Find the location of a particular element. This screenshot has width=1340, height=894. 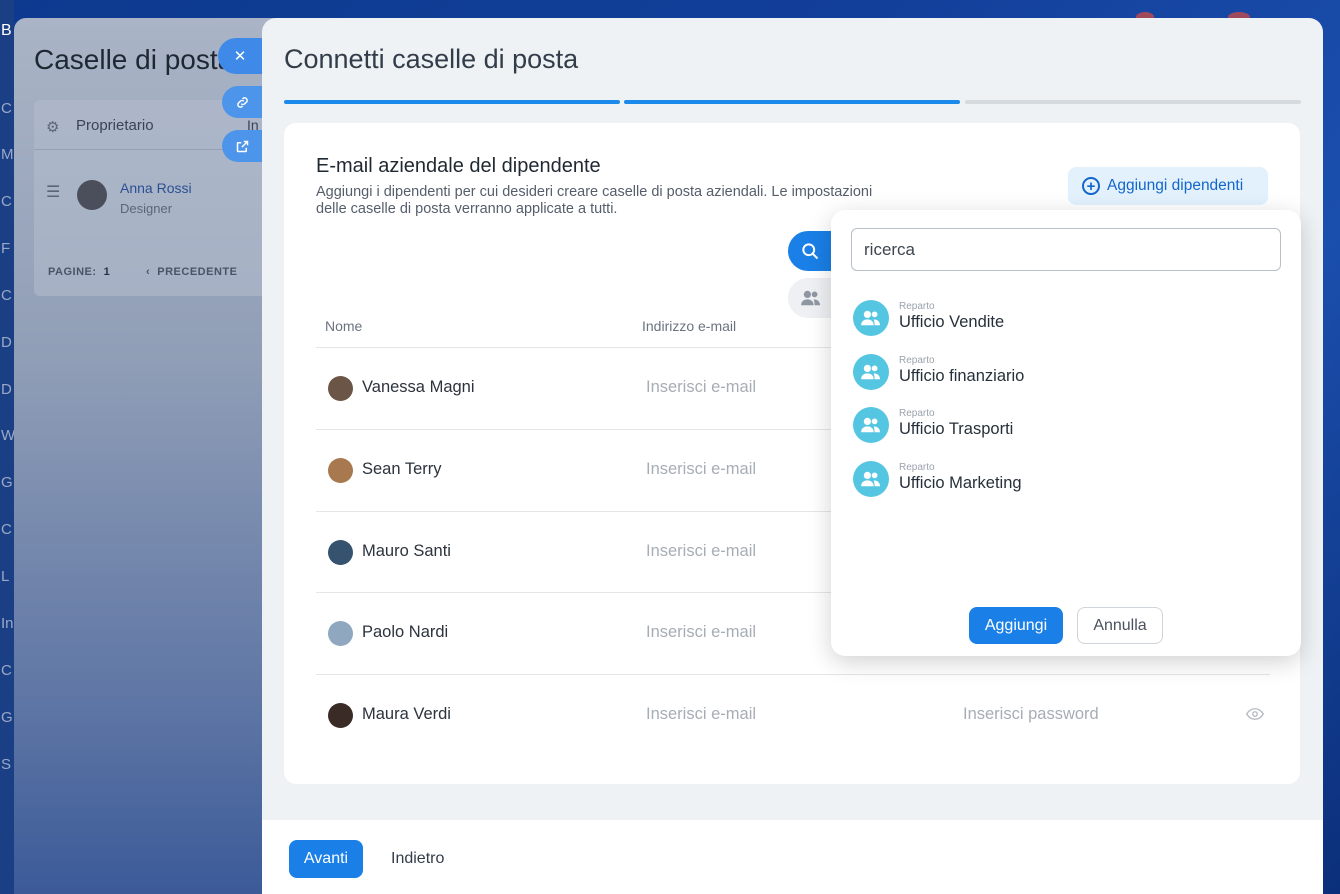

plus-circle-icon: + is located at coordinates (1091, 186).